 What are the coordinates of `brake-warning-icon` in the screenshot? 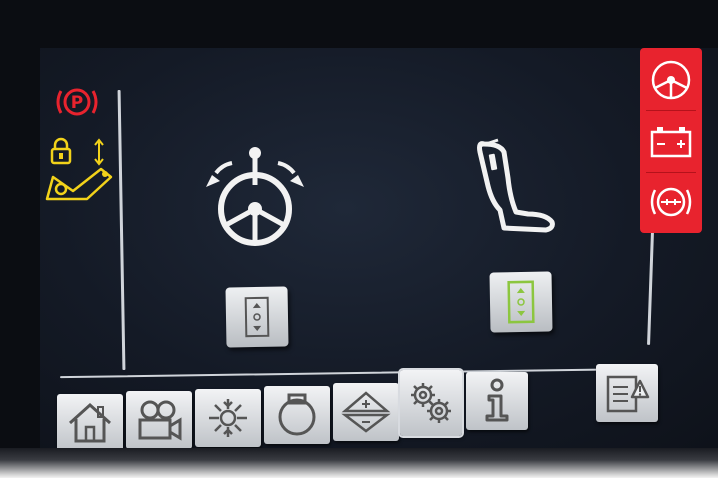 It's located at (671, 202).